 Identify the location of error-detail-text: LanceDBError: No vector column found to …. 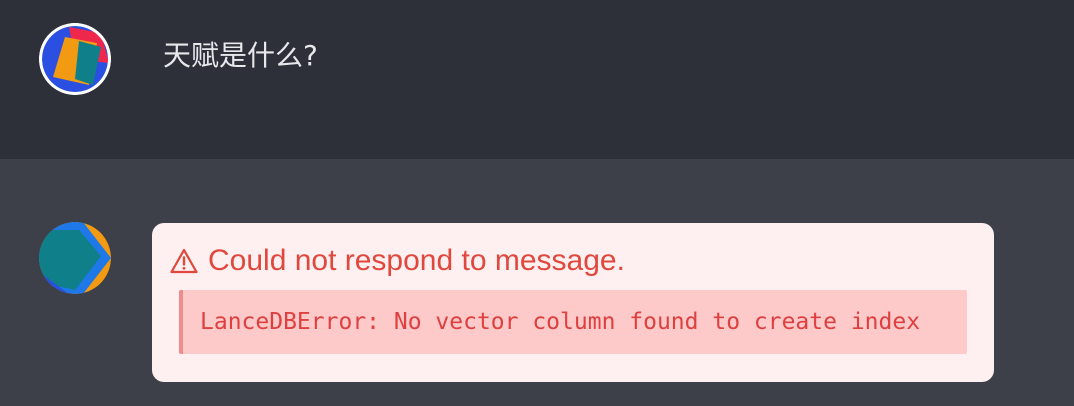
(560, 322).